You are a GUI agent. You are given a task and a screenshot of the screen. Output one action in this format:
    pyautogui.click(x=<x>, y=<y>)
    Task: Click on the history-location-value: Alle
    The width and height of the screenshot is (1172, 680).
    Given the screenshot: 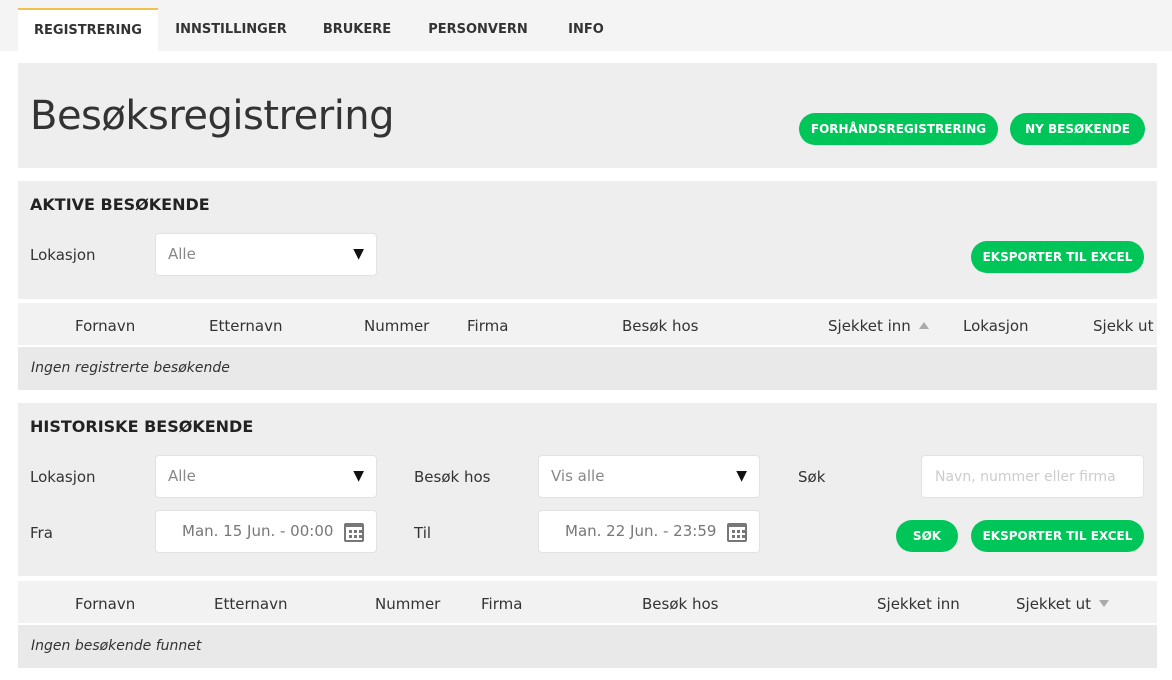 What is the action you would take?
    pyautogui.click(x=182, y=476)
    